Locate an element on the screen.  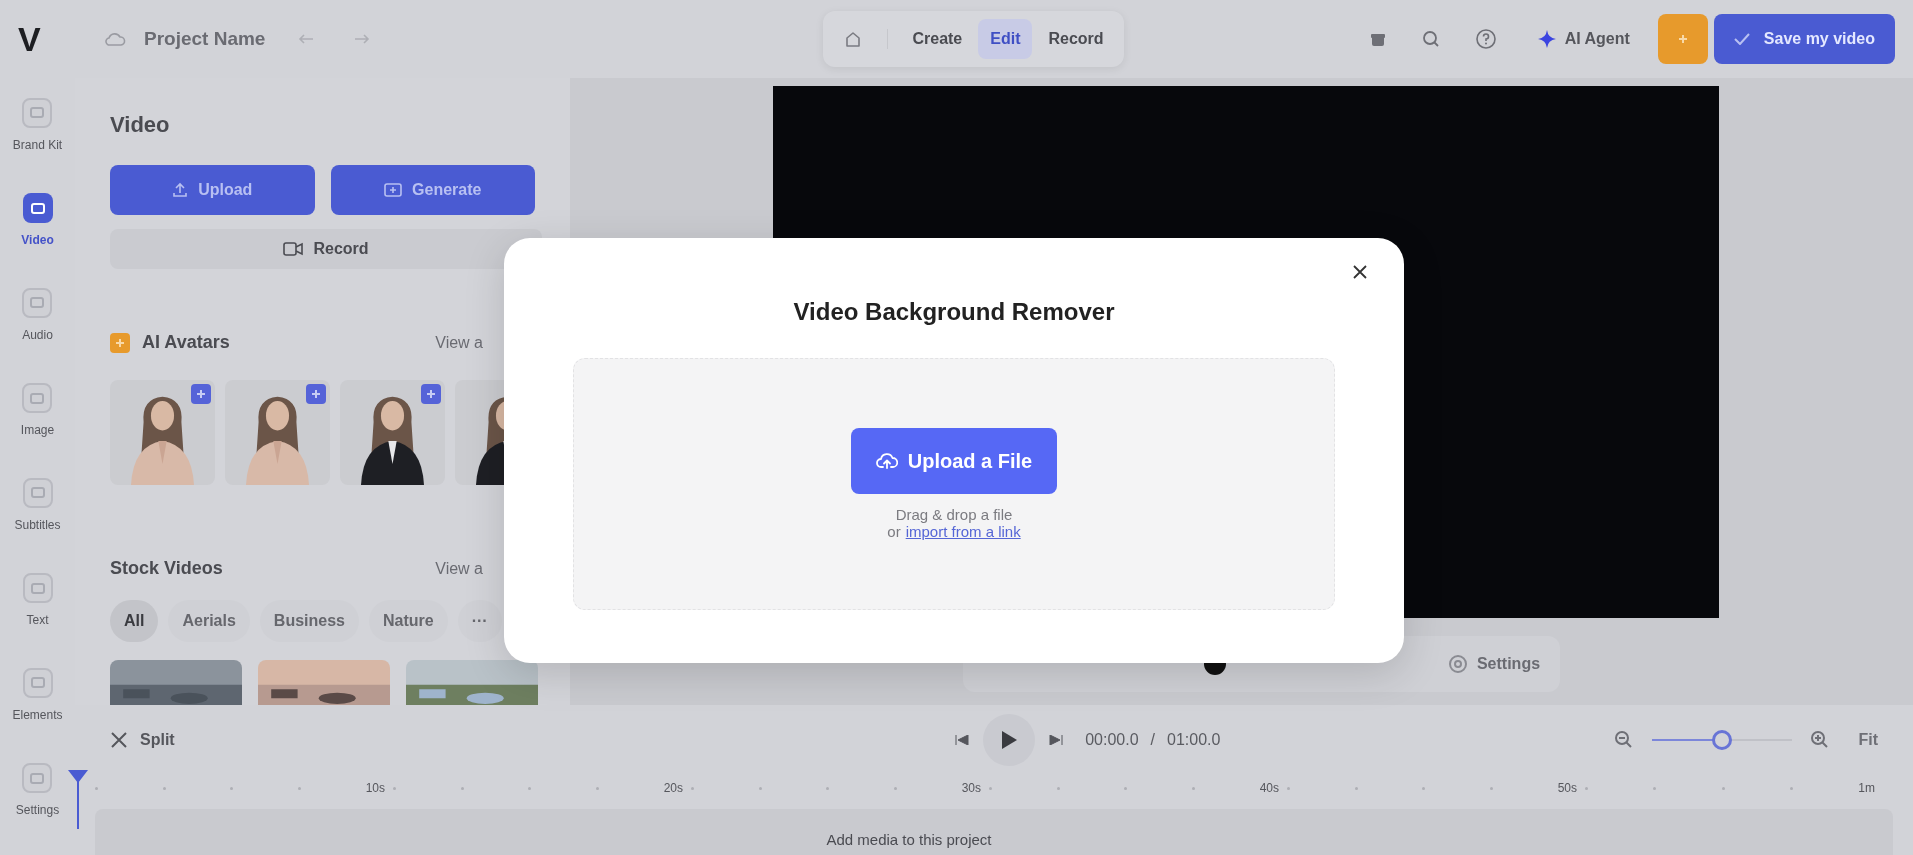
rail-item: Settings is located at coordinates (37, 795).